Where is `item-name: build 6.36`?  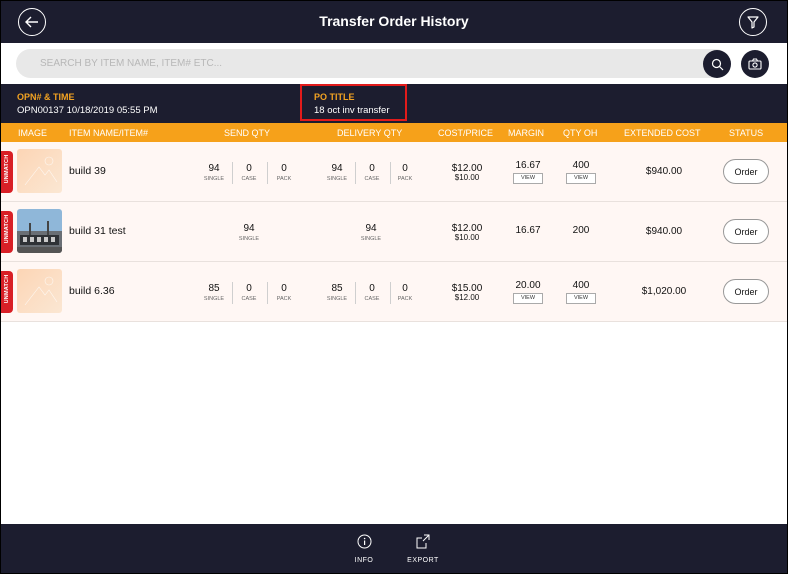
item-name: build 6.36 is located at coordinates (92, 291).